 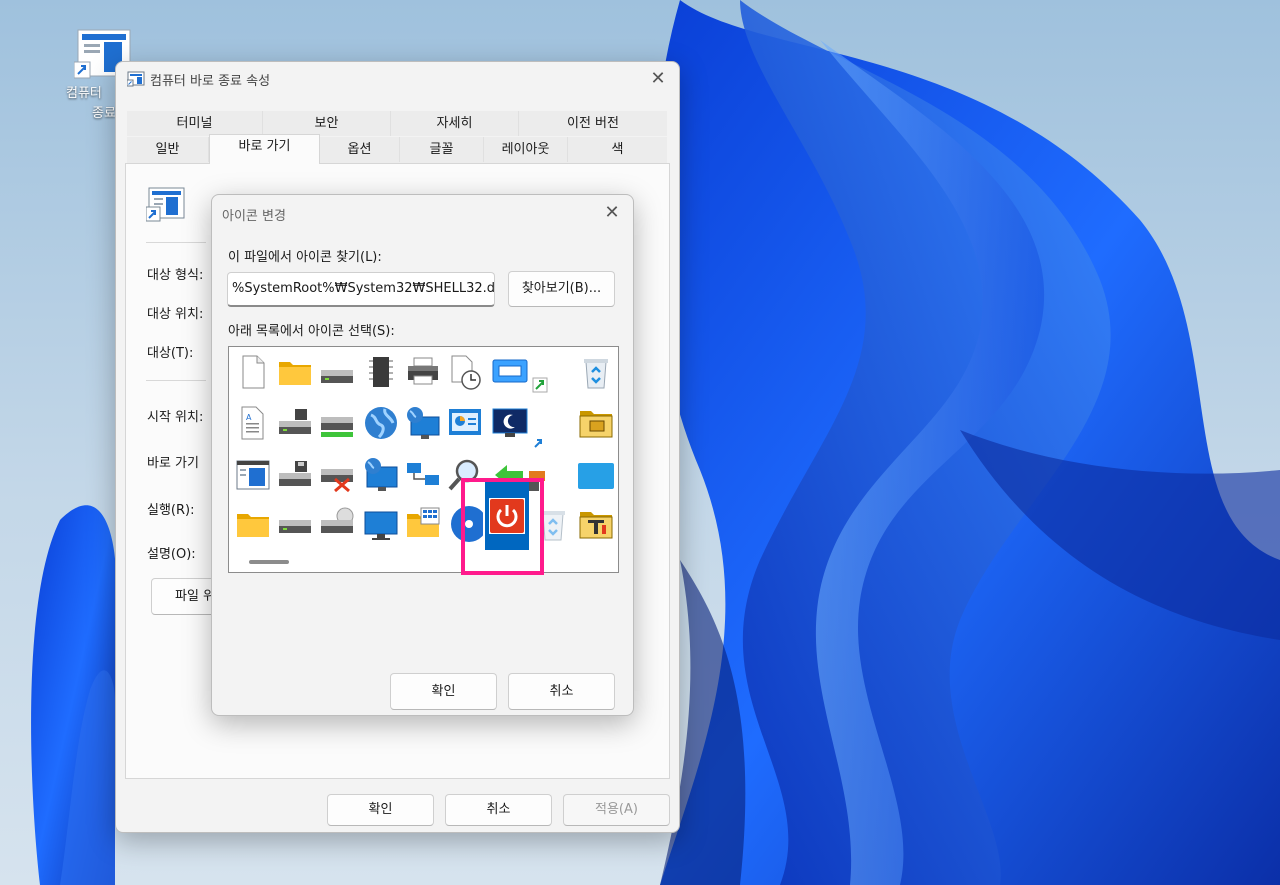 What do you see at coordinates (264, 149) in the screenshot?
I see `tab-shortcut: 바로 가기` at bounding box center [264, 149].